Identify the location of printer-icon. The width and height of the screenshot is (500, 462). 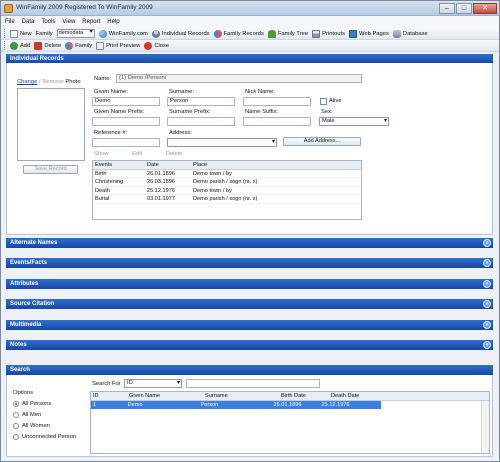
(316, 33).